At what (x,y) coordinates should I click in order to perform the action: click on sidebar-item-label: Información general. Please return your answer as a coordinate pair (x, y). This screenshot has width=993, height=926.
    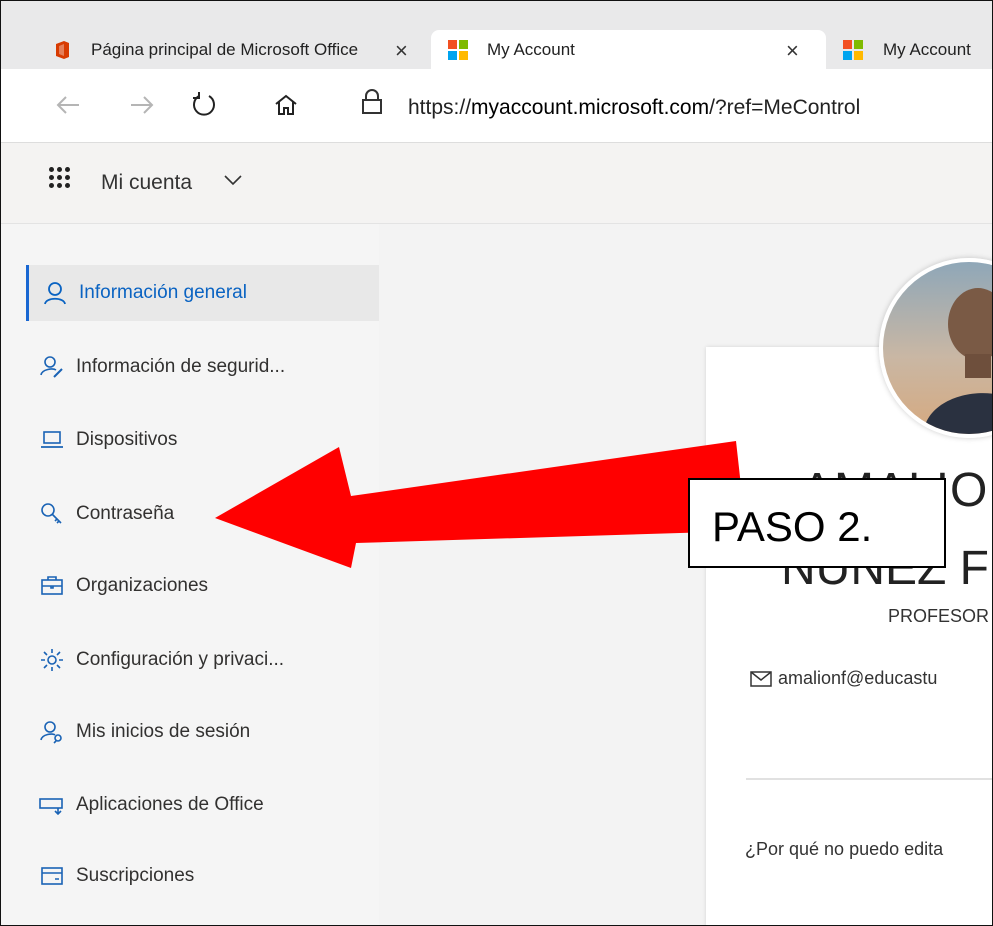
    Looking at the image, I should click on (163, 292).